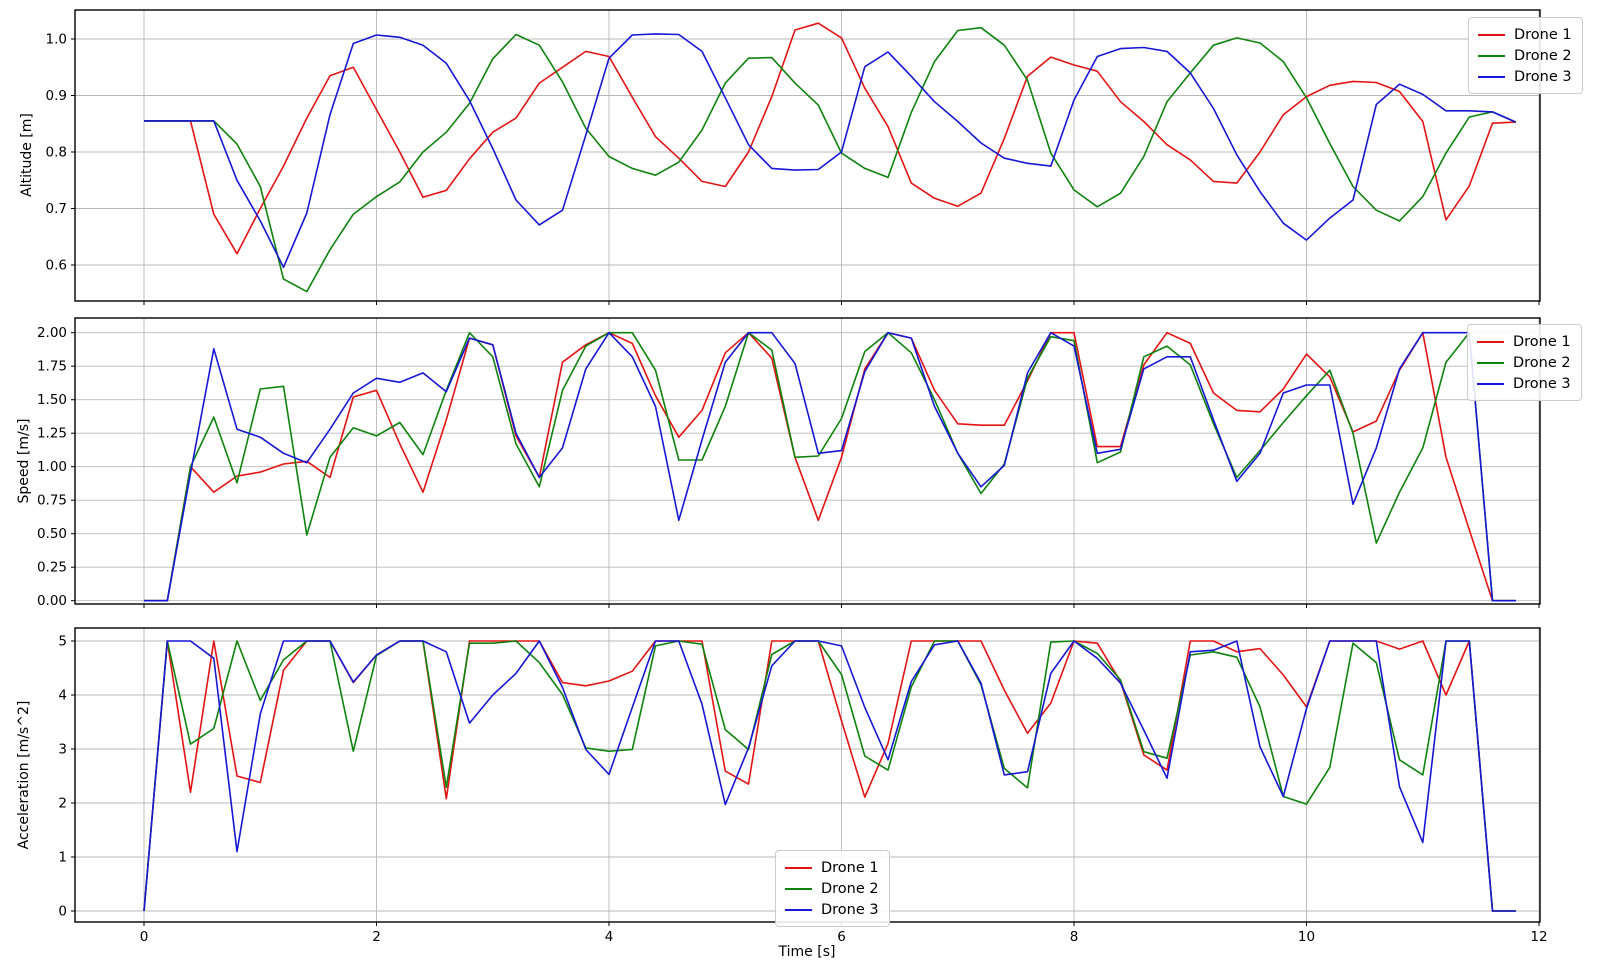  What do you see at coordinates (1306, 937) in the screenshot?
I see `x-tick-label: 10` at bounding box center [1306, 937].